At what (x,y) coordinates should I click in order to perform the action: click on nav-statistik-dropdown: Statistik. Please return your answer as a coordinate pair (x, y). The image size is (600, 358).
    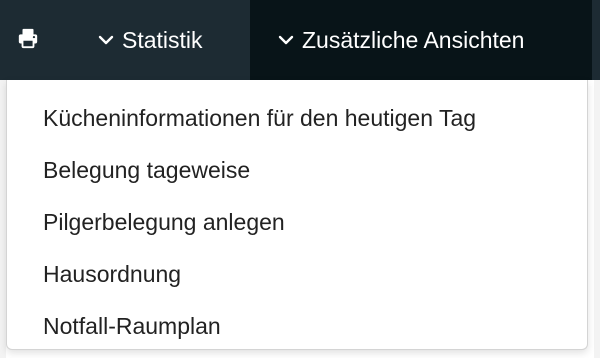
    Looking at the image, I should click on (163, 40).